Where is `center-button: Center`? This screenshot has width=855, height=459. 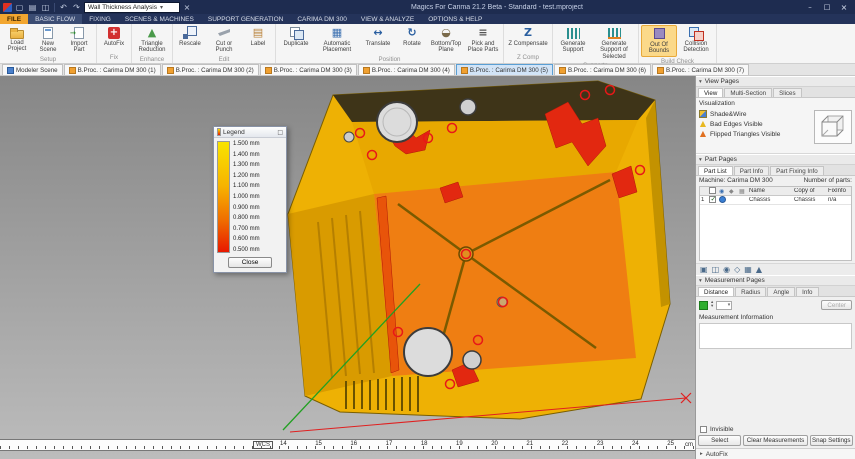
center-button: Center is located at coordinates (836, 305).